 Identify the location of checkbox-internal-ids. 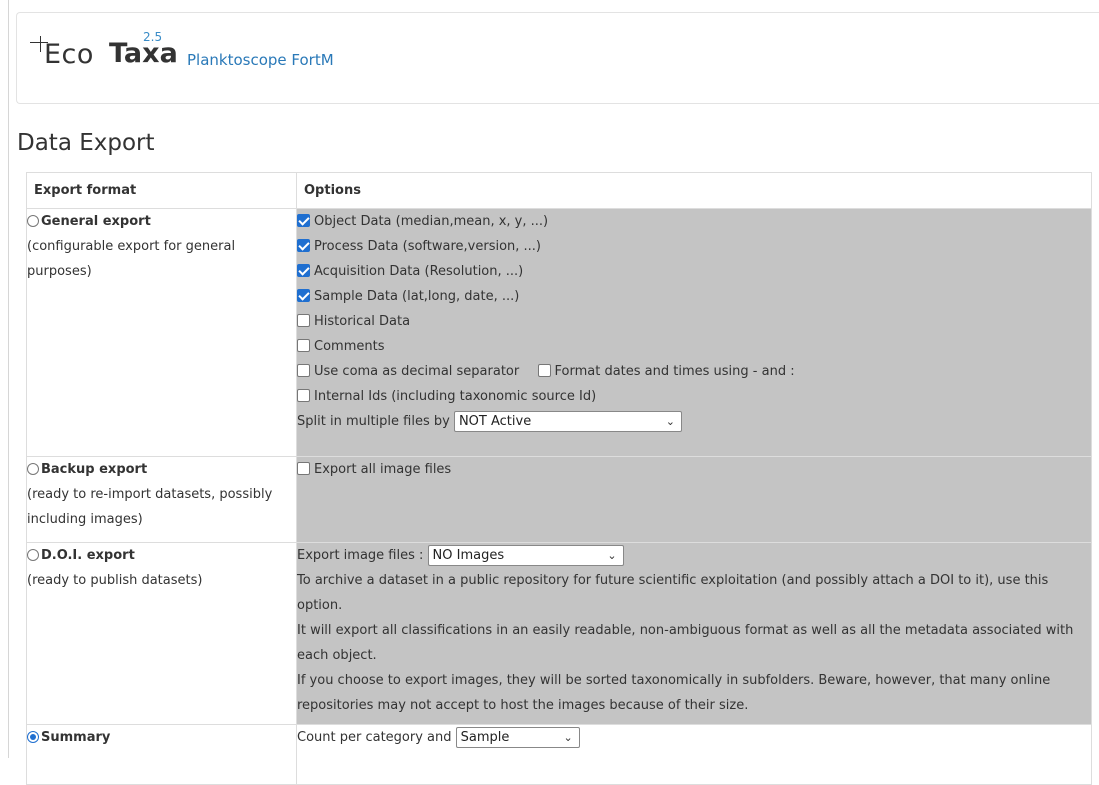
(303, 395).